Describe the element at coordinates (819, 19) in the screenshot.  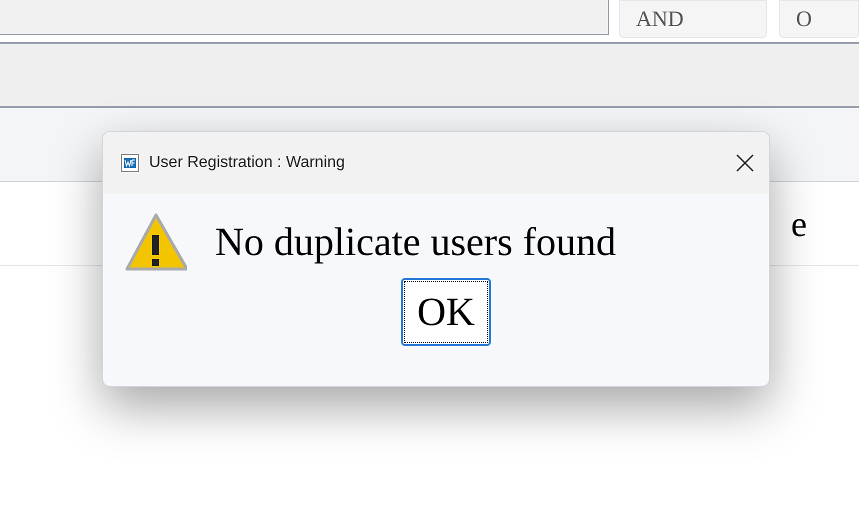
I see `operator-button: O` at that location.